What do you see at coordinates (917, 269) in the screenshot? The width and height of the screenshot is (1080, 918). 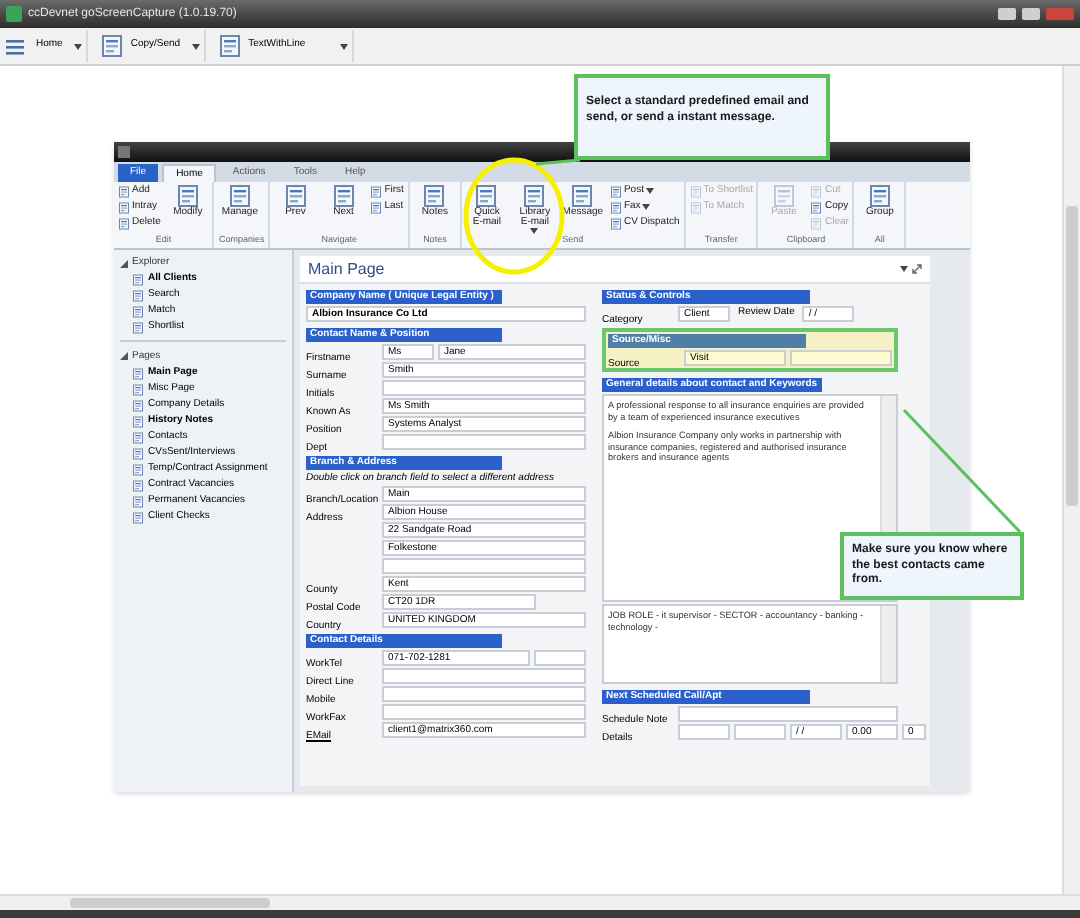 I see `expand-icon` at bounding box center [917, 269].